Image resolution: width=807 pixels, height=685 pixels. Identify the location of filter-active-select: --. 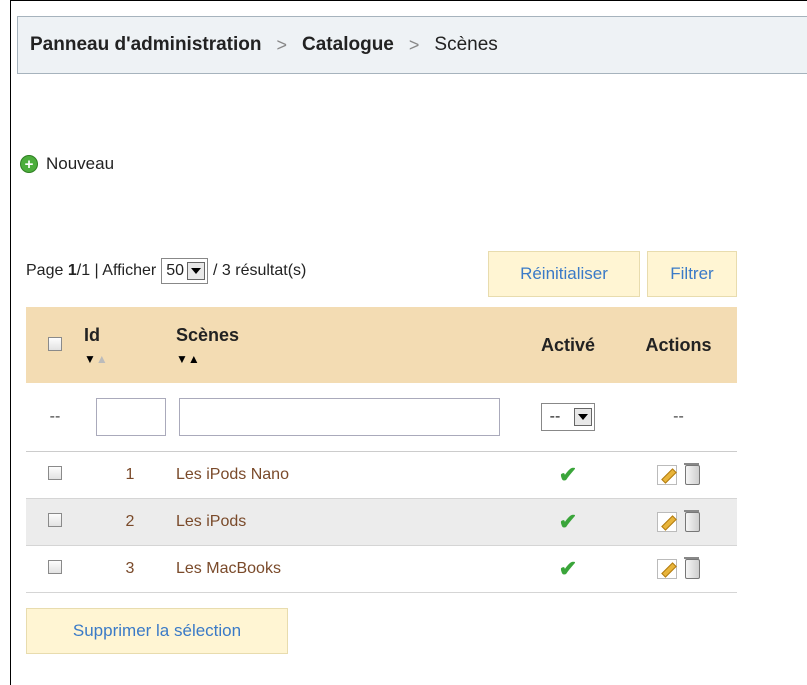
(568, 417).